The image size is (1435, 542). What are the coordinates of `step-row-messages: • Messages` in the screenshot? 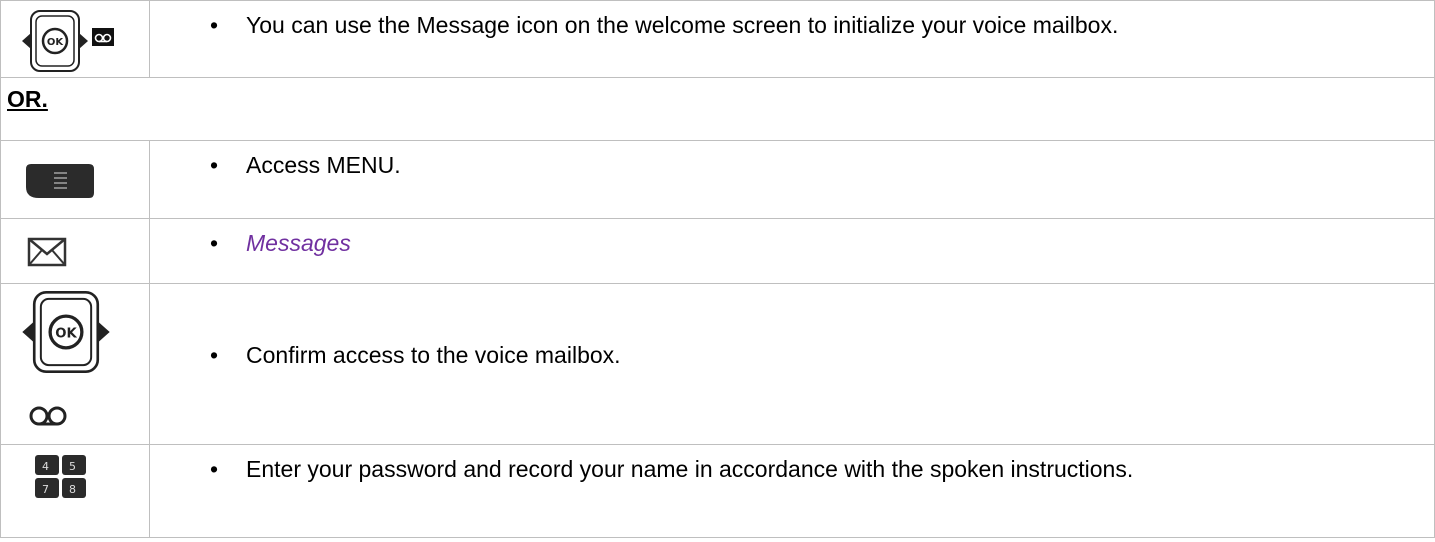 It's located at (717, 251).